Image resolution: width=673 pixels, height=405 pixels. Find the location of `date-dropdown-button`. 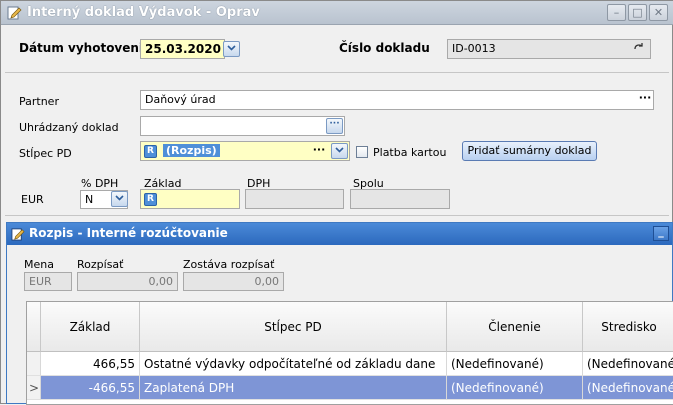

date-dropdown-button is located at coordinates (231, 49).